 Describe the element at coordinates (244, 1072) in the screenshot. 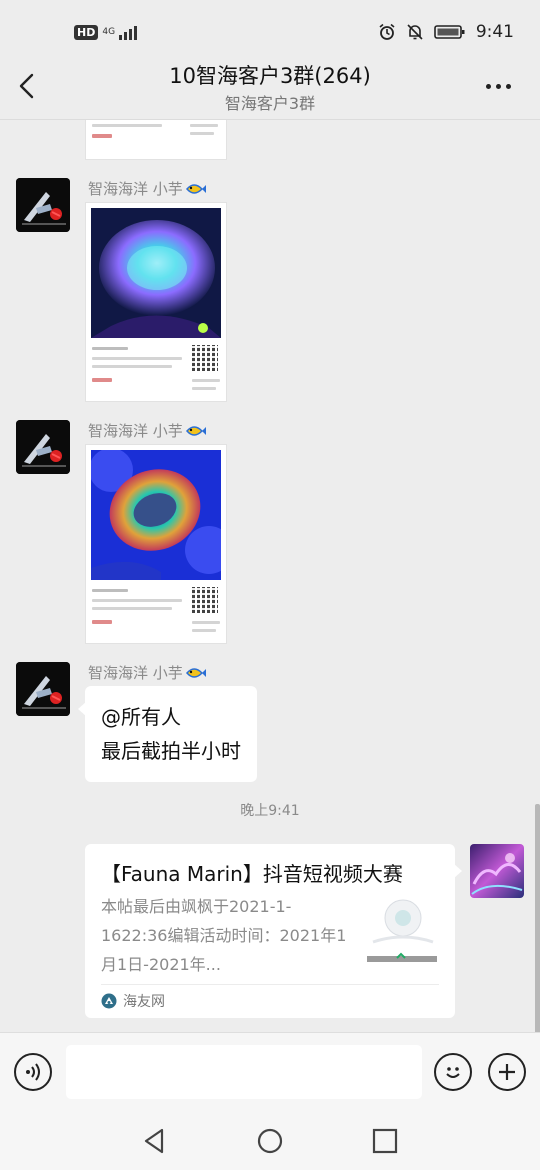

I see `message-input` at that location.